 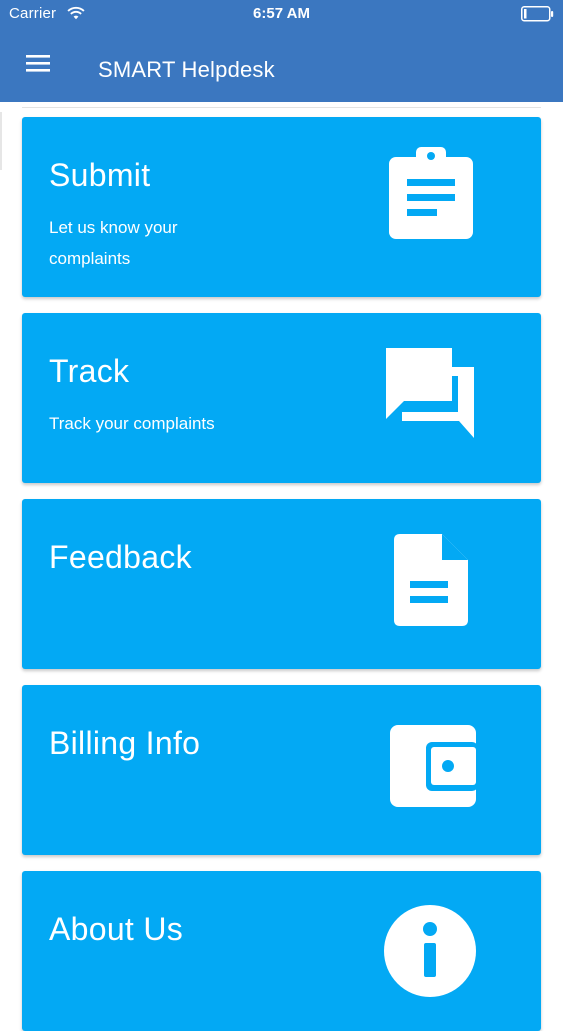 I want to click on info-icon, so click(x=430, y=951).